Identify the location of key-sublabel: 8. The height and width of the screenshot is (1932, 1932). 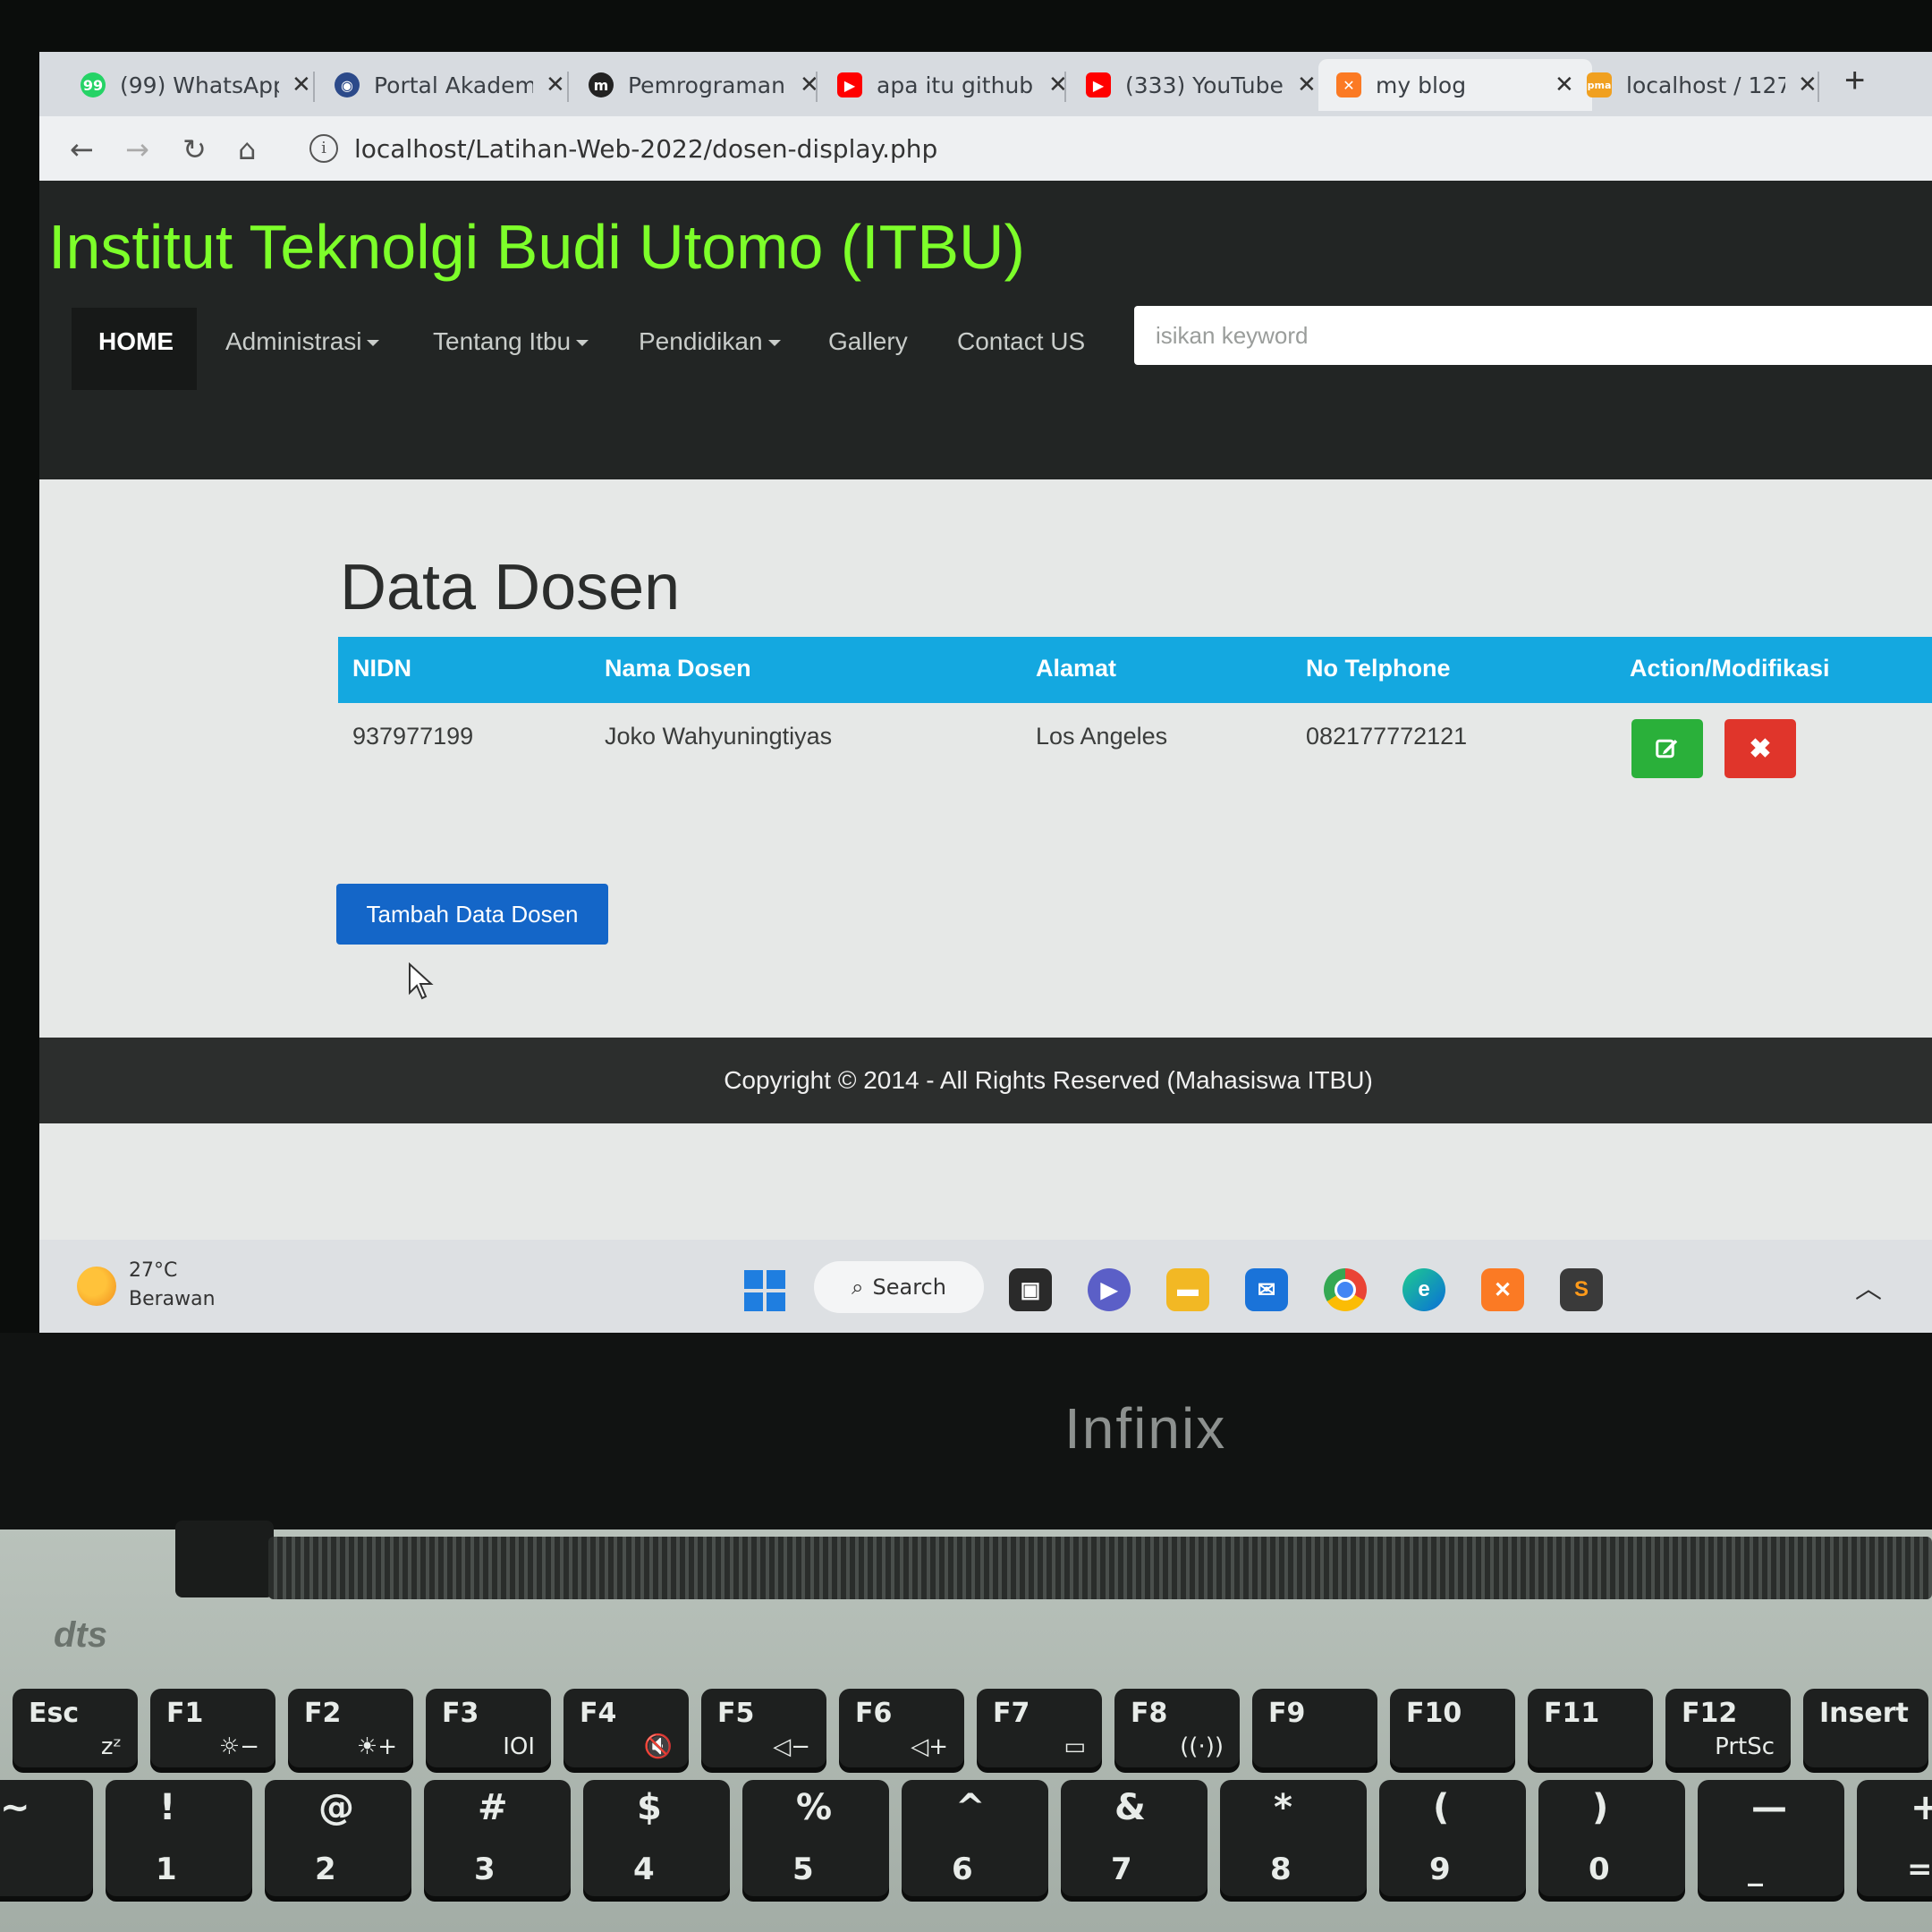
(1281, 1869).